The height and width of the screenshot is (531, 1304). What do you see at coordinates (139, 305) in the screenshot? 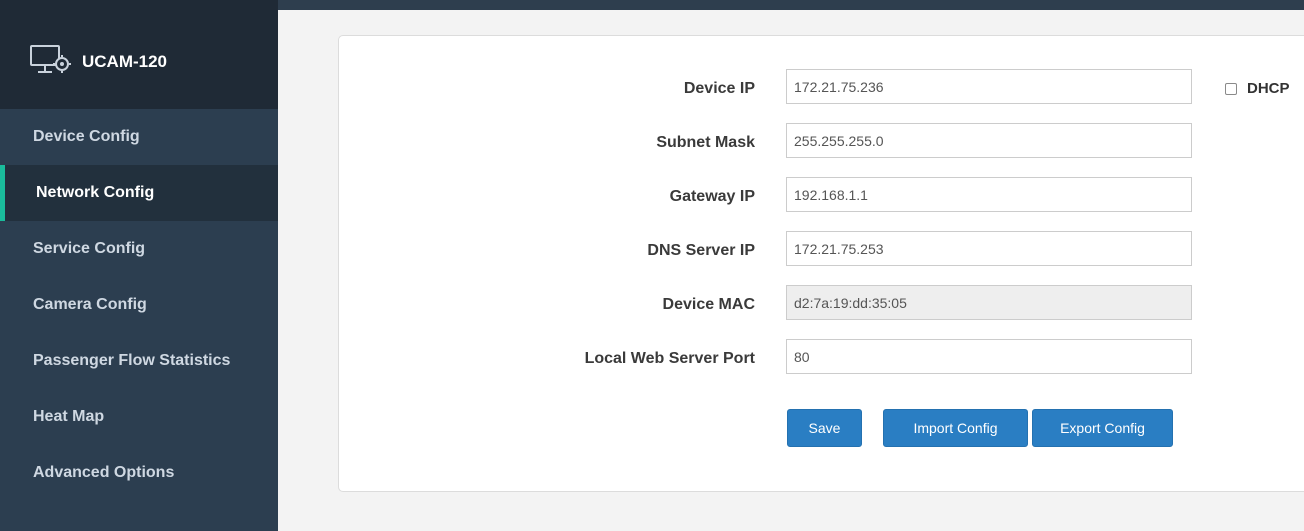
I see `sidebar-item-camera-config: Camera Config` at bounding box center [139, 305].